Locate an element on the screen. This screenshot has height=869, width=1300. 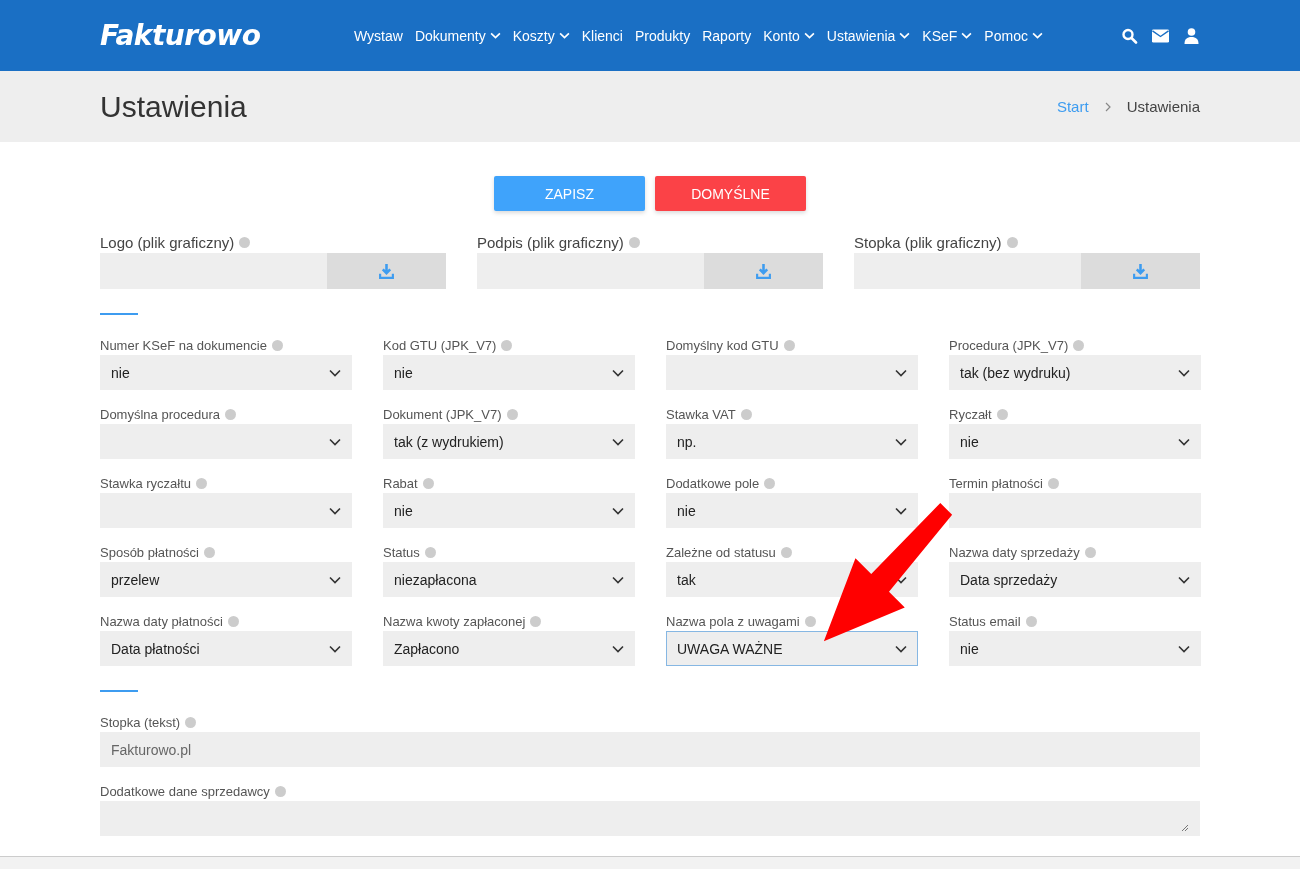
field-label: Nazwa daty płatności is located at coordinates (161, 621).